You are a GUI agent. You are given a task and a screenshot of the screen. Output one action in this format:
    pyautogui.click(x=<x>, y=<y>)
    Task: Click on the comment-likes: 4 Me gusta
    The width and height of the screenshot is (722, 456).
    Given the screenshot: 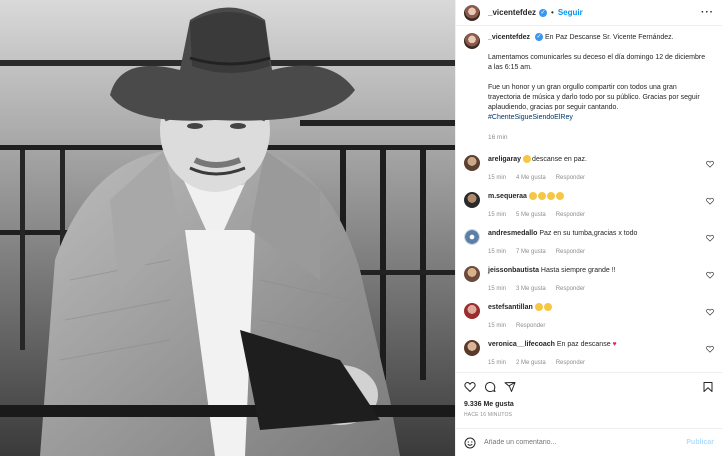 What is the action you would take?
    pyautogui.click(x=531, y=178)
    